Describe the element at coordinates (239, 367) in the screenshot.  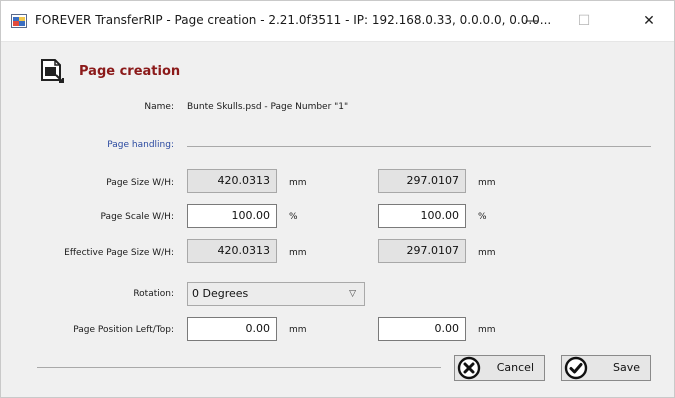
I see `footer-divider` at that location.